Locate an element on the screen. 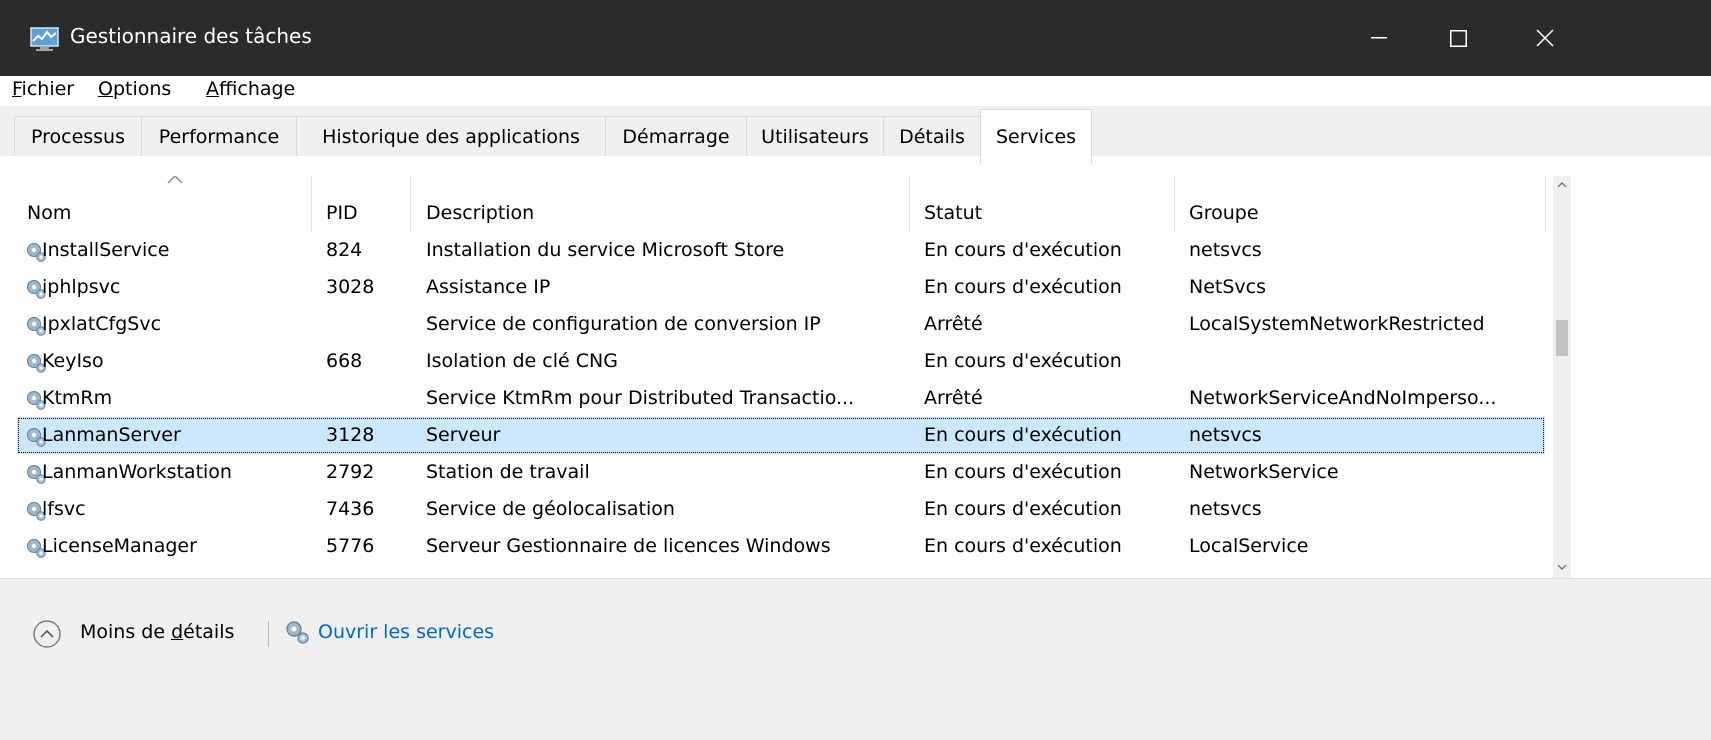  menu-options: Options is located at coordinates (134, 89).